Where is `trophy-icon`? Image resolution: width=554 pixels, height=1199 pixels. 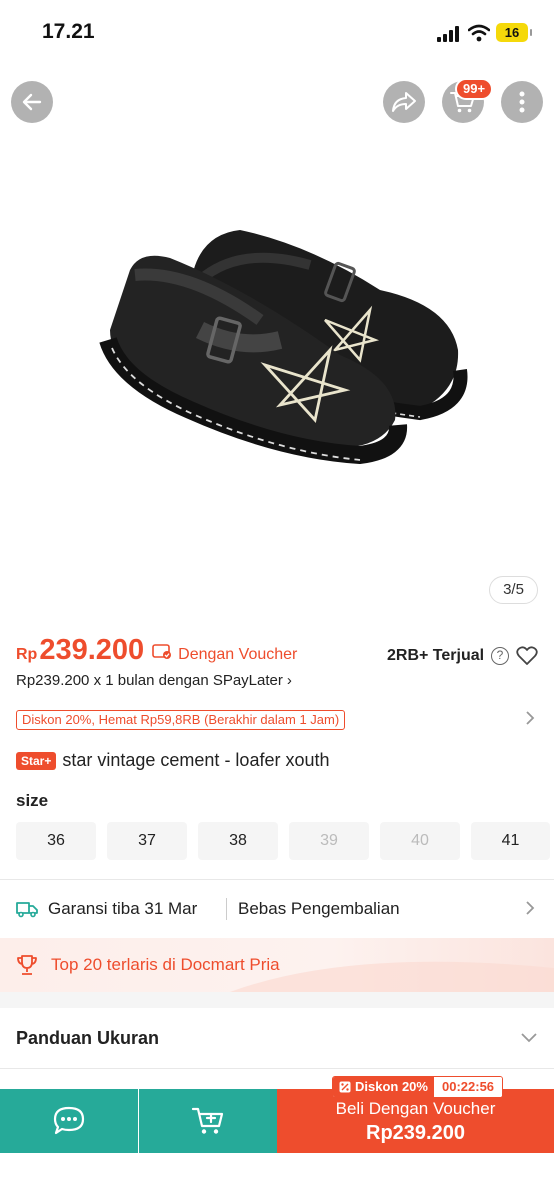
trophy-icon is located at coordinates (27, 965).